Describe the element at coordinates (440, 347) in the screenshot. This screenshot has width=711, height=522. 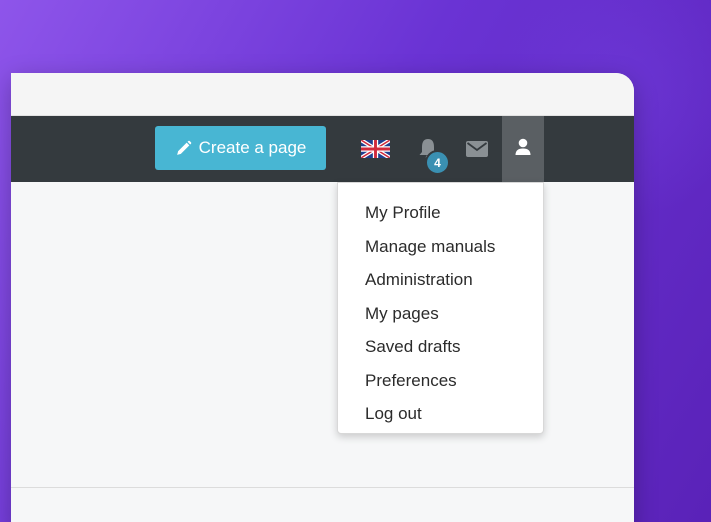
I see `menu-item-saved-drafts: Saved drafts` at that location.